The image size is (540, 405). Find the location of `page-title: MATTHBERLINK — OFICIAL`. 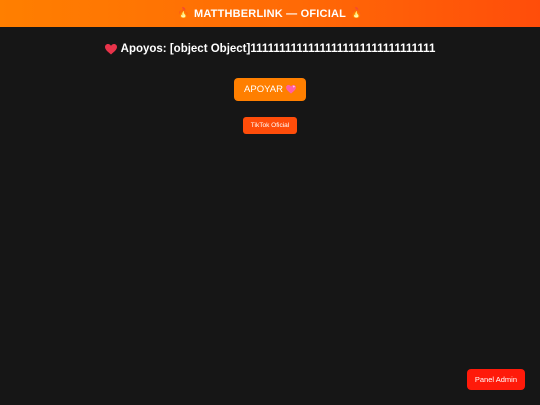

page-title: MATTHBERLINK — OFICIAL is located at coordinates (270, 13).